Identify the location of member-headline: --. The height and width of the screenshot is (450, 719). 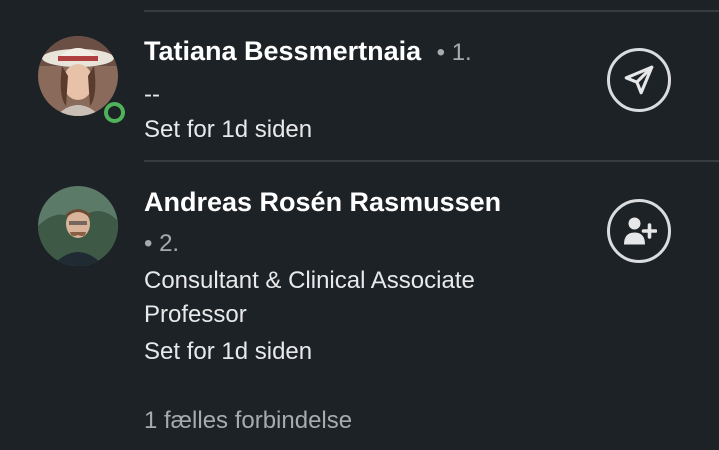
(152, 94).